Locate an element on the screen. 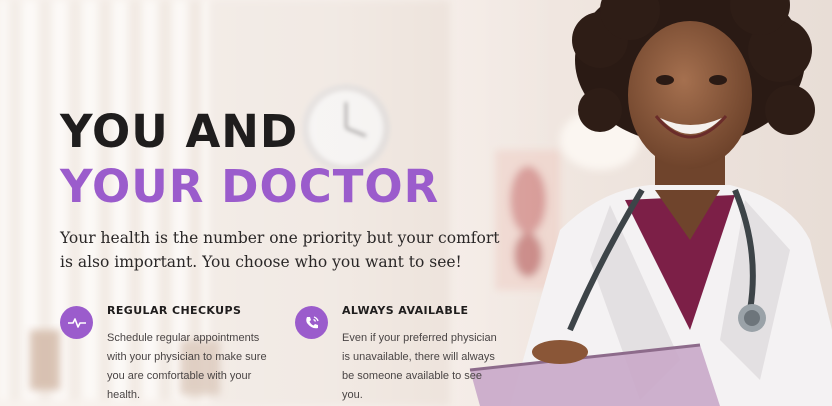  feature-title: REGULAR CHECKUPS is located at coordinates (174, 310).